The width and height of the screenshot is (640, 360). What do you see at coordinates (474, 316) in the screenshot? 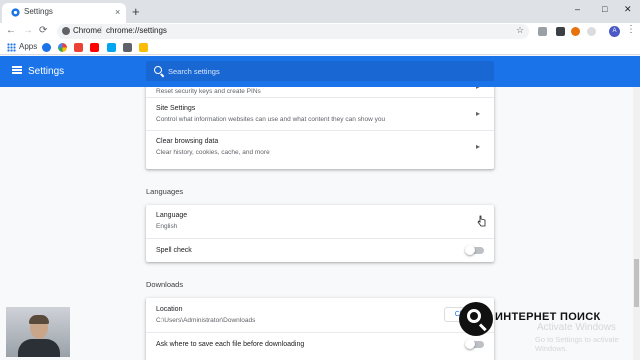
I see `magnifier-icon` at bounding box center [474, 316].